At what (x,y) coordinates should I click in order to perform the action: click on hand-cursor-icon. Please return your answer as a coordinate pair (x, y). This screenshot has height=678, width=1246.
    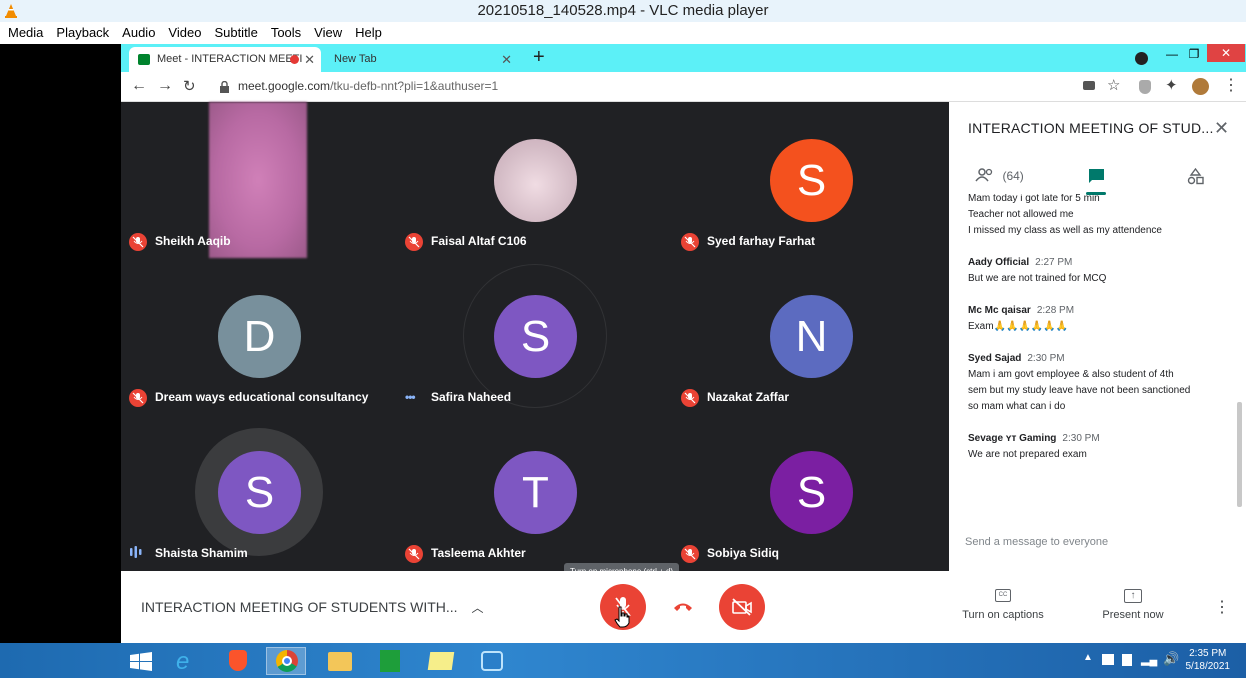
    Looking at the image, I should click on (622, 617).